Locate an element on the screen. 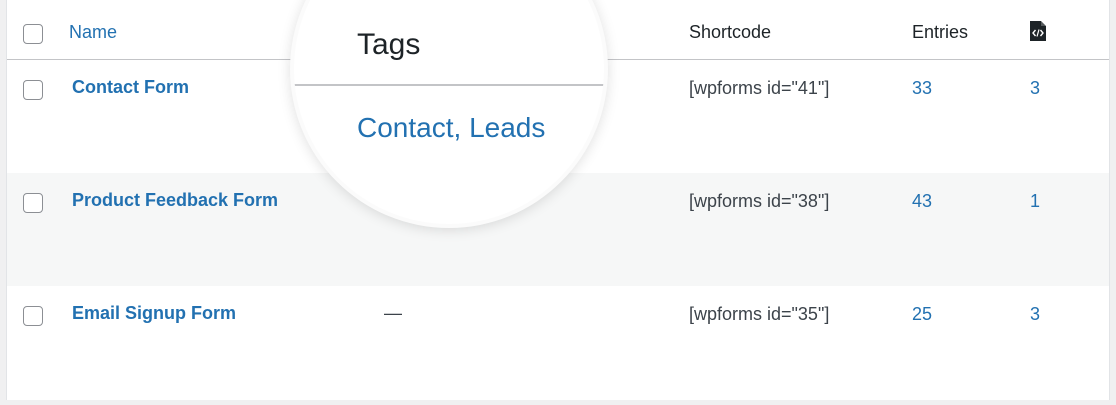 The height and width of the screenshot is (405, 1116). shortcode-value: [wpforms id="38"] is located at coordinates (759, 201).